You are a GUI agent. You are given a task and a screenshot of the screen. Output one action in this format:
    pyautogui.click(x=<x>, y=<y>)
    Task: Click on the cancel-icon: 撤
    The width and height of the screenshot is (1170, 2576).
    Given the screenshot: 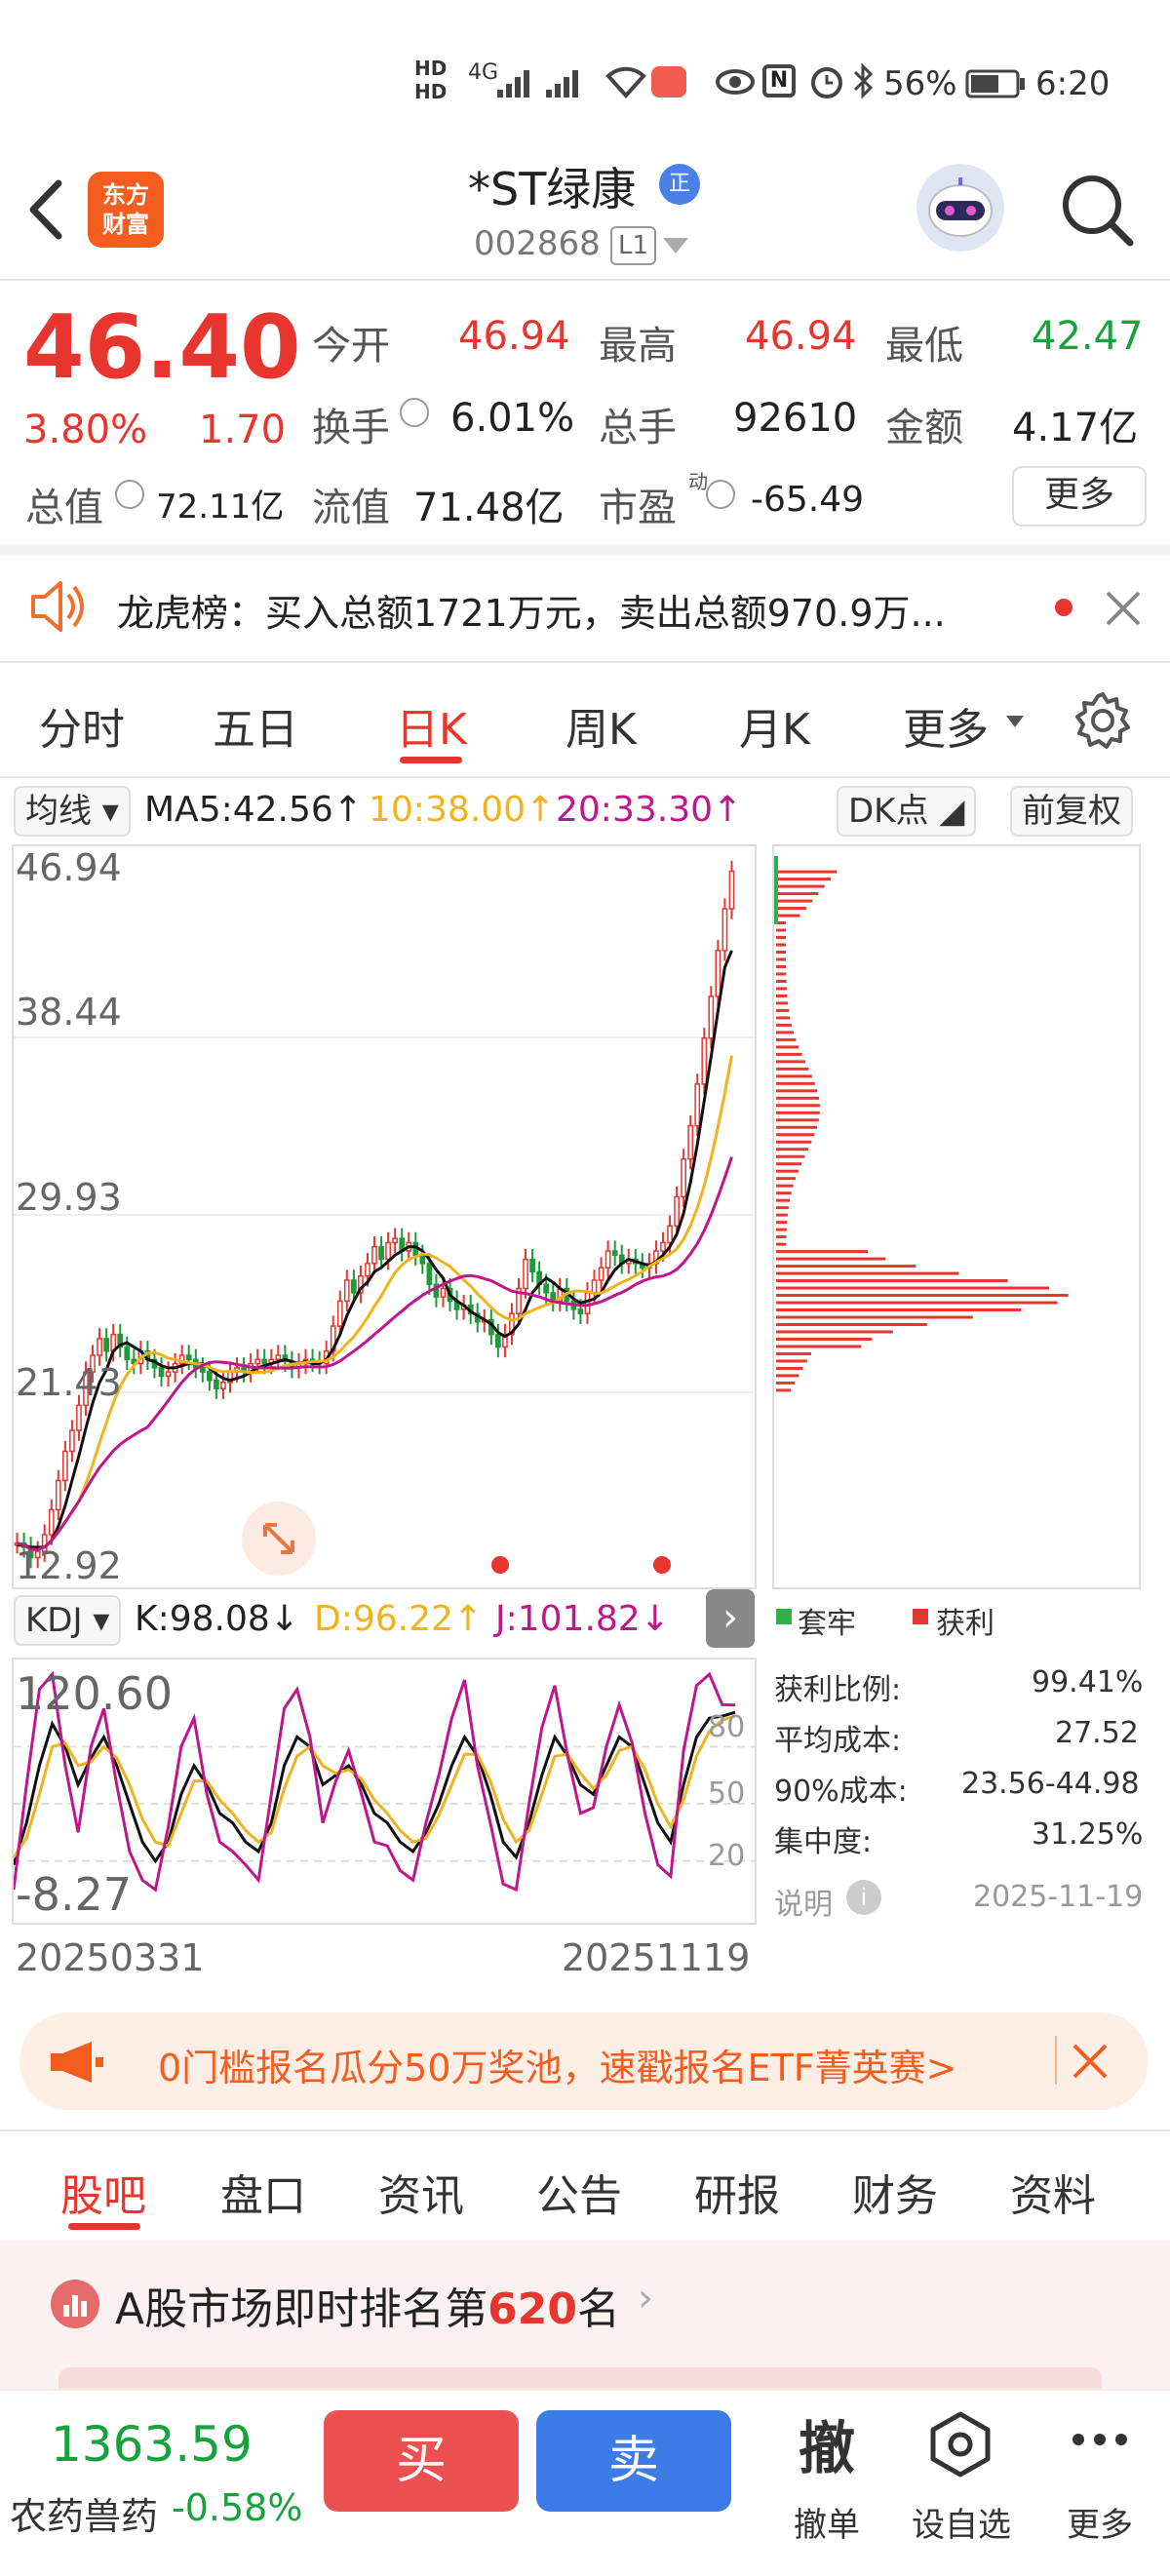 What is the action you would take?
    pyautogui.click(x=827, y=2443)
    